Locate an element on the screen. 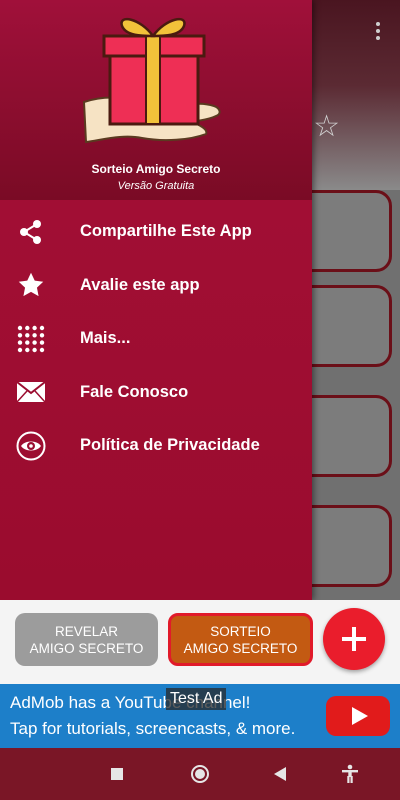 The image size is (400, 800). ad-text-line2: Tap for tutorials, screencasts, & more. is located at coordinates (153, 728).